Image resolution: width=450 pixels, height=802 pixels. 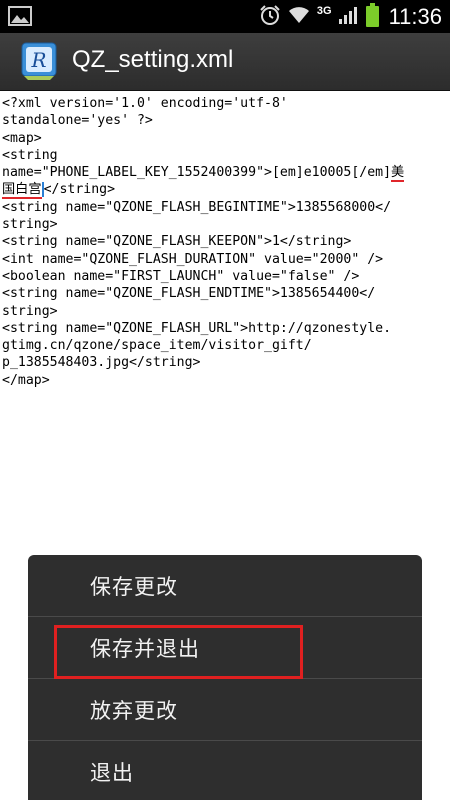 I want to click on editor-line-wrap: 国白宫 </string>, so click(x=225, y=190).